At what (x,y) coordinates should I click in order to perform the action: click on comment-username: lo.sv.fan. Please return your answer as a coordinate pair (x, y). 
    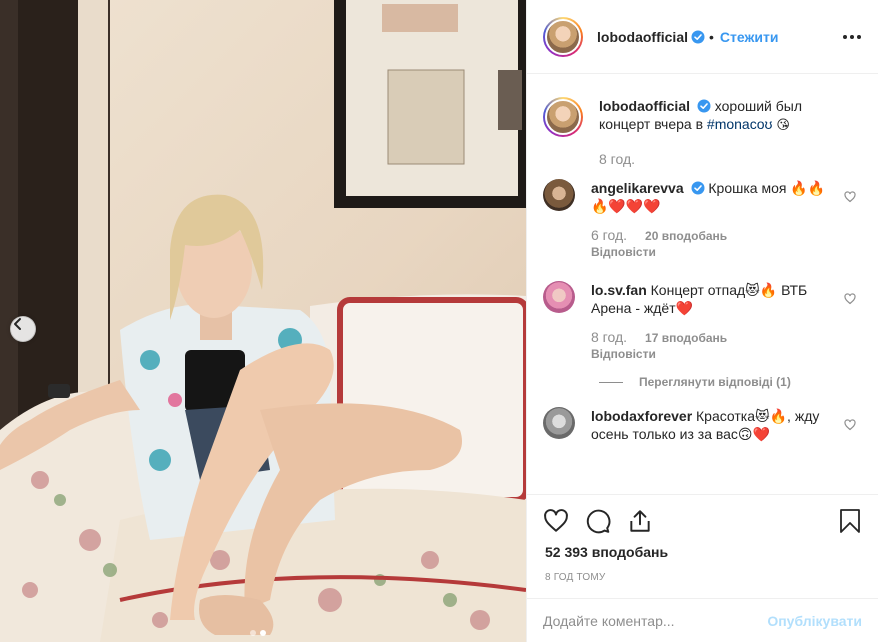
    Looking at the image, I should click on (619, 290).